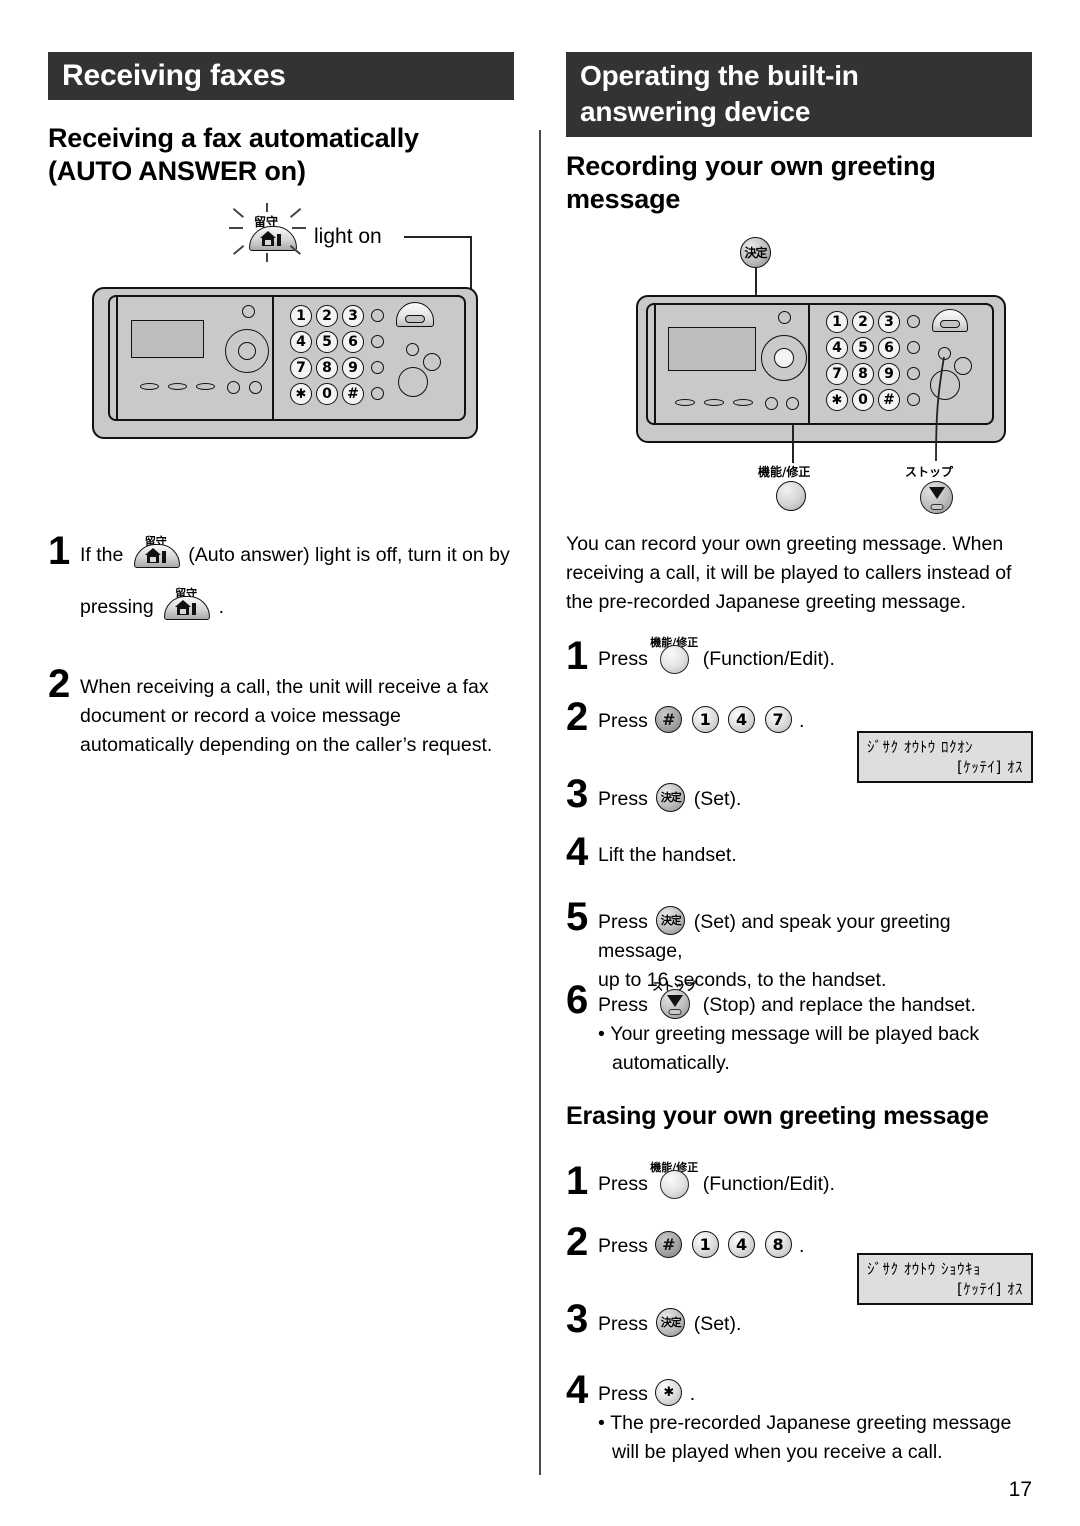 This screenshot has height=1526, width=1080. What do you see at coordinates (299, 604) in the screenshot?
I see `left-step-1-continuation: pressing 留守 .` at bounding box center [299, 604].